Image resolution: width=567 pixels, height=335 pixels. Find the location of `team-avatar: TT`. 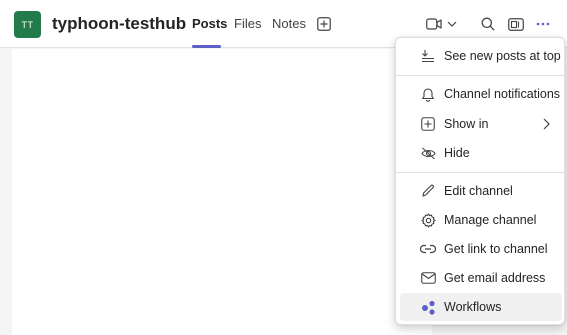

team-avatar: TT is located at coordinates (27, 24).